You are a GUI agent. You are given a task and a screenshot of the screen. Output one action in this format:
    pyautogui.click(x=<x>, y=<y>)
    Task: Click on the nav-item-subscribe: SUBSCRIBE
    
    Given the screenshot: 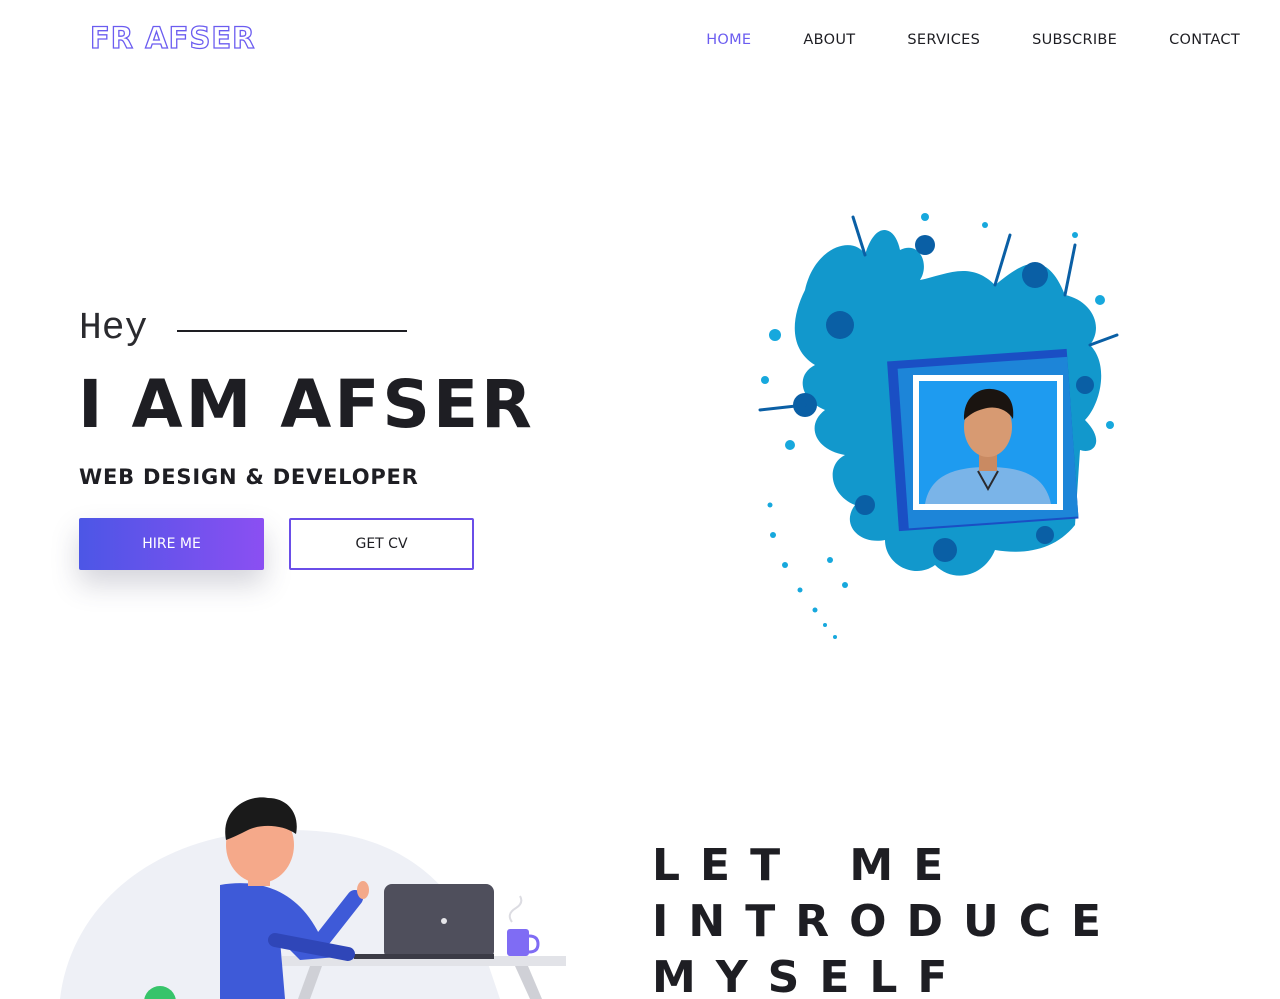 What is the action you would take?
    pyautogui.click(x=1074, y=40)
    